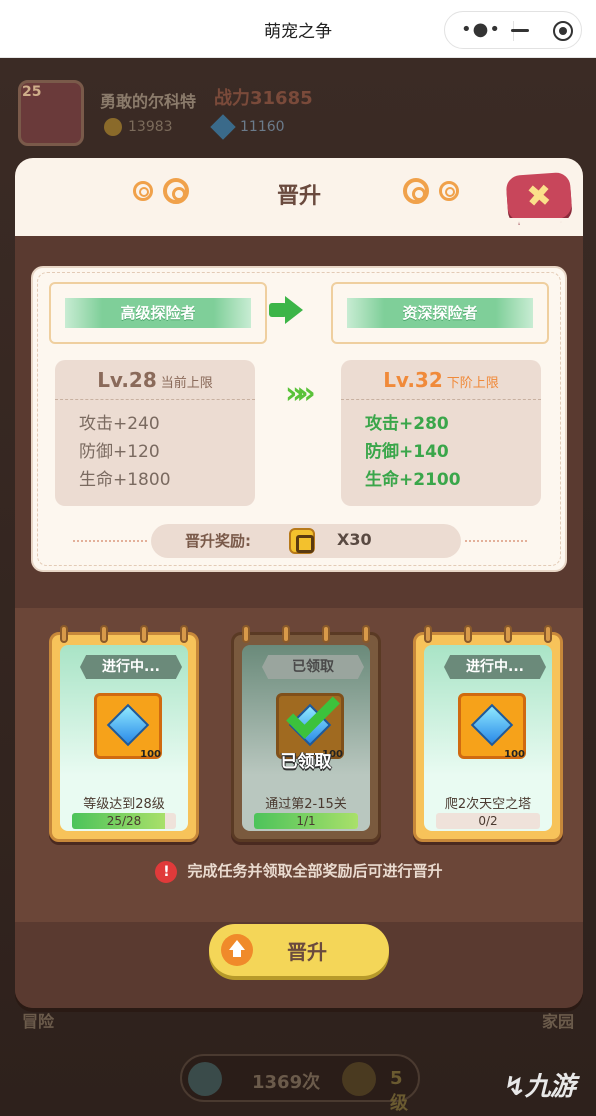  I want to click on task-progress-text: 1/1, so click(306, 821).